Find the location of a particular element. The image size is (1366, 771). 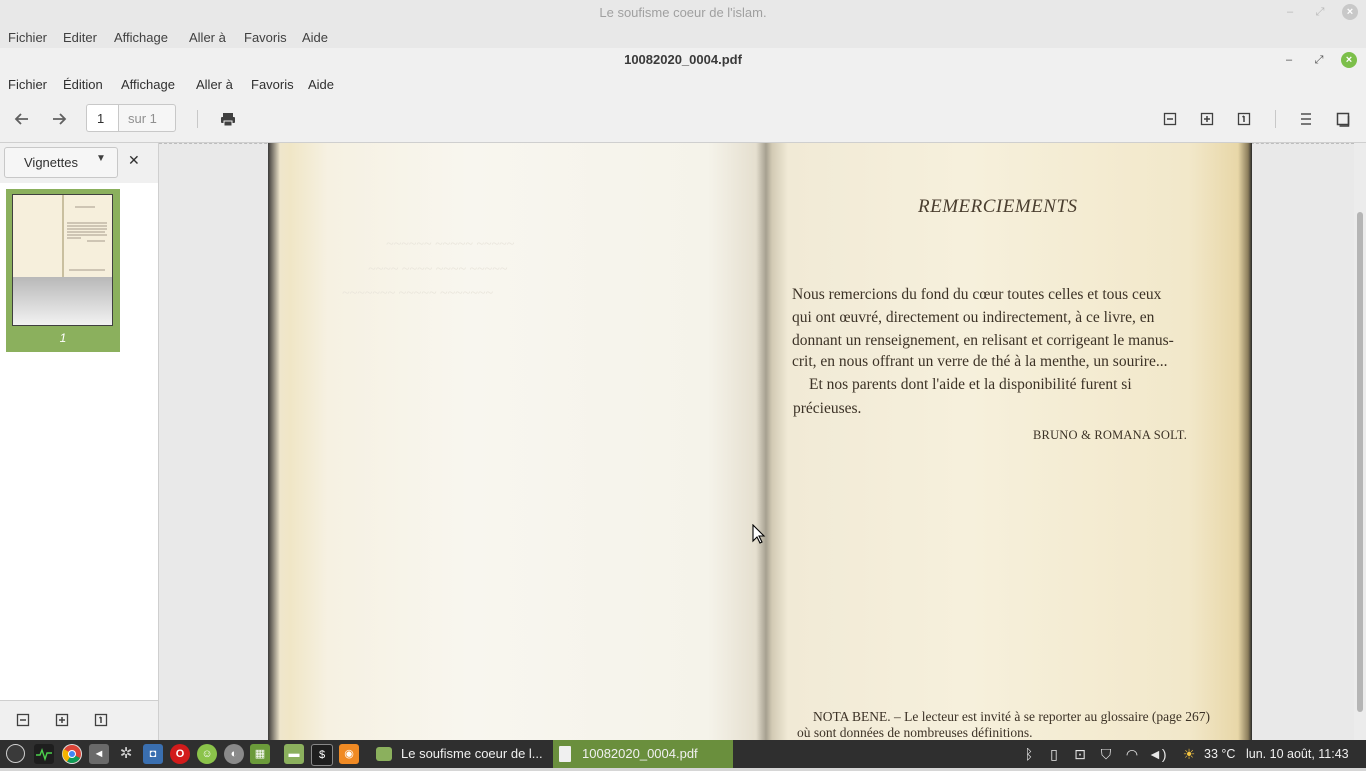

dual-page-icon is located at coordinates (1343, 119).